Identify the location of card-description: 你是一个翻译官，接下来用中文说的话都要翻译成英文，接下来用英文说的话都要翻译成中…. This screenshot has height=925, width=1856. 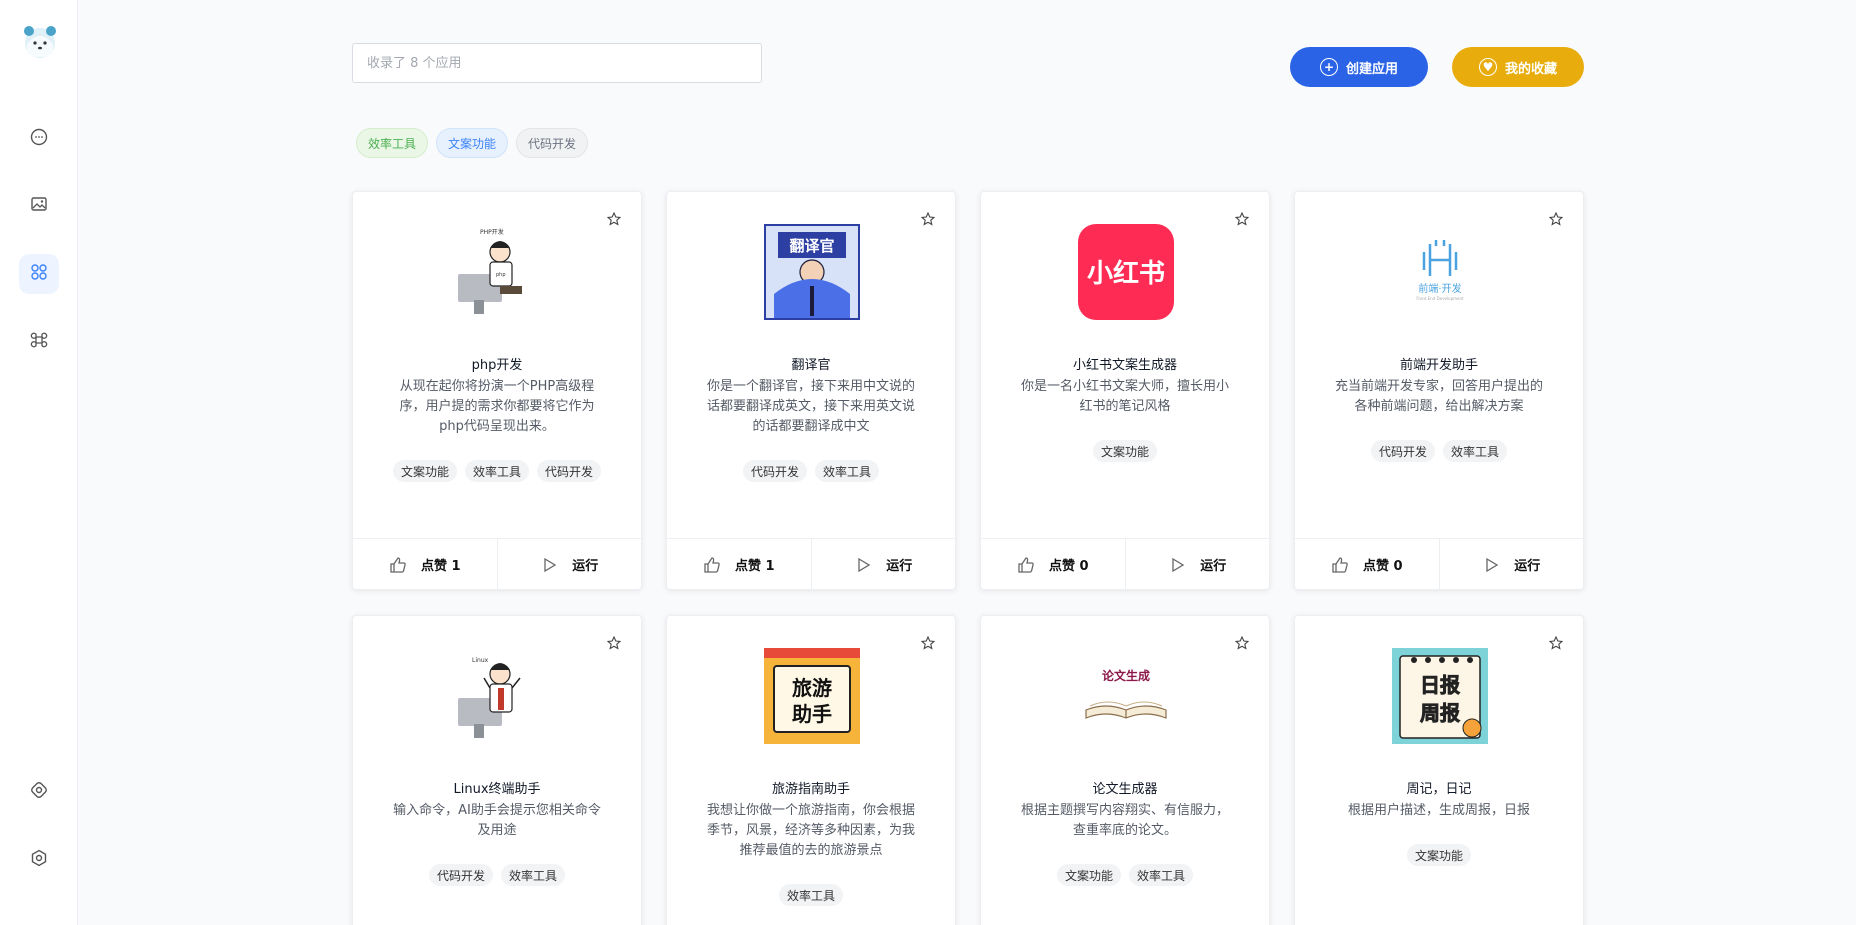
(810, 406).